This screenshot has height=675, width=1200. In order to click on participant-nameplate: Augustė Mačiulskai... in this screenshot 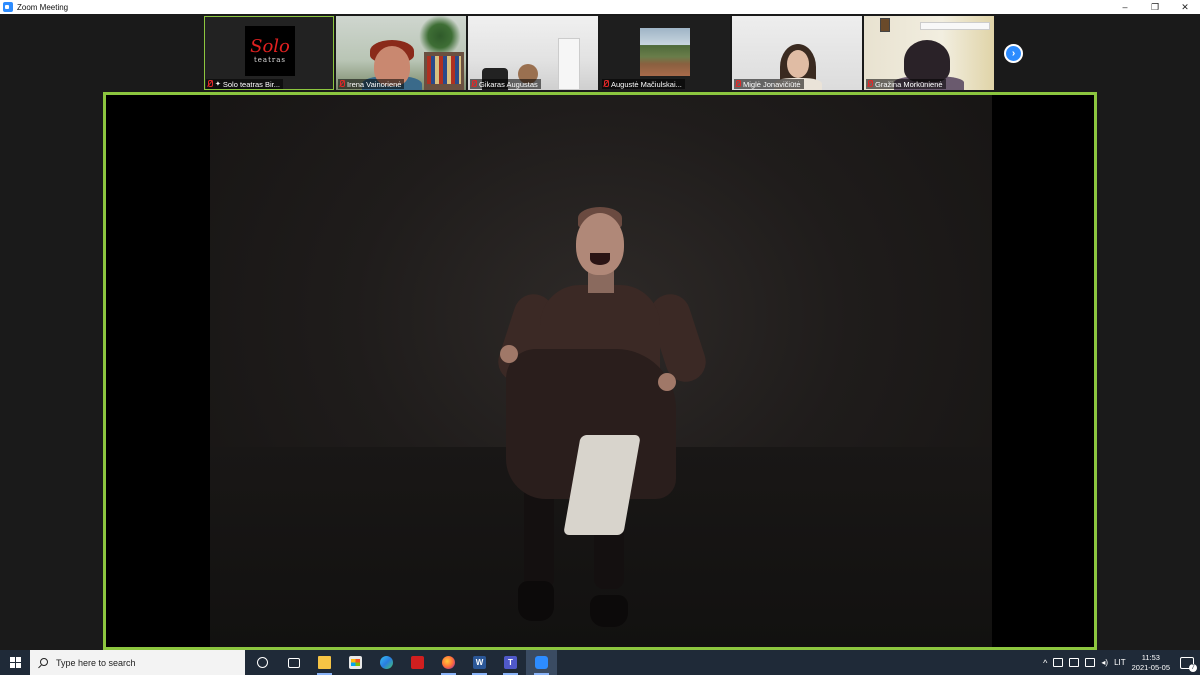, I will do `click(643, 84)`.